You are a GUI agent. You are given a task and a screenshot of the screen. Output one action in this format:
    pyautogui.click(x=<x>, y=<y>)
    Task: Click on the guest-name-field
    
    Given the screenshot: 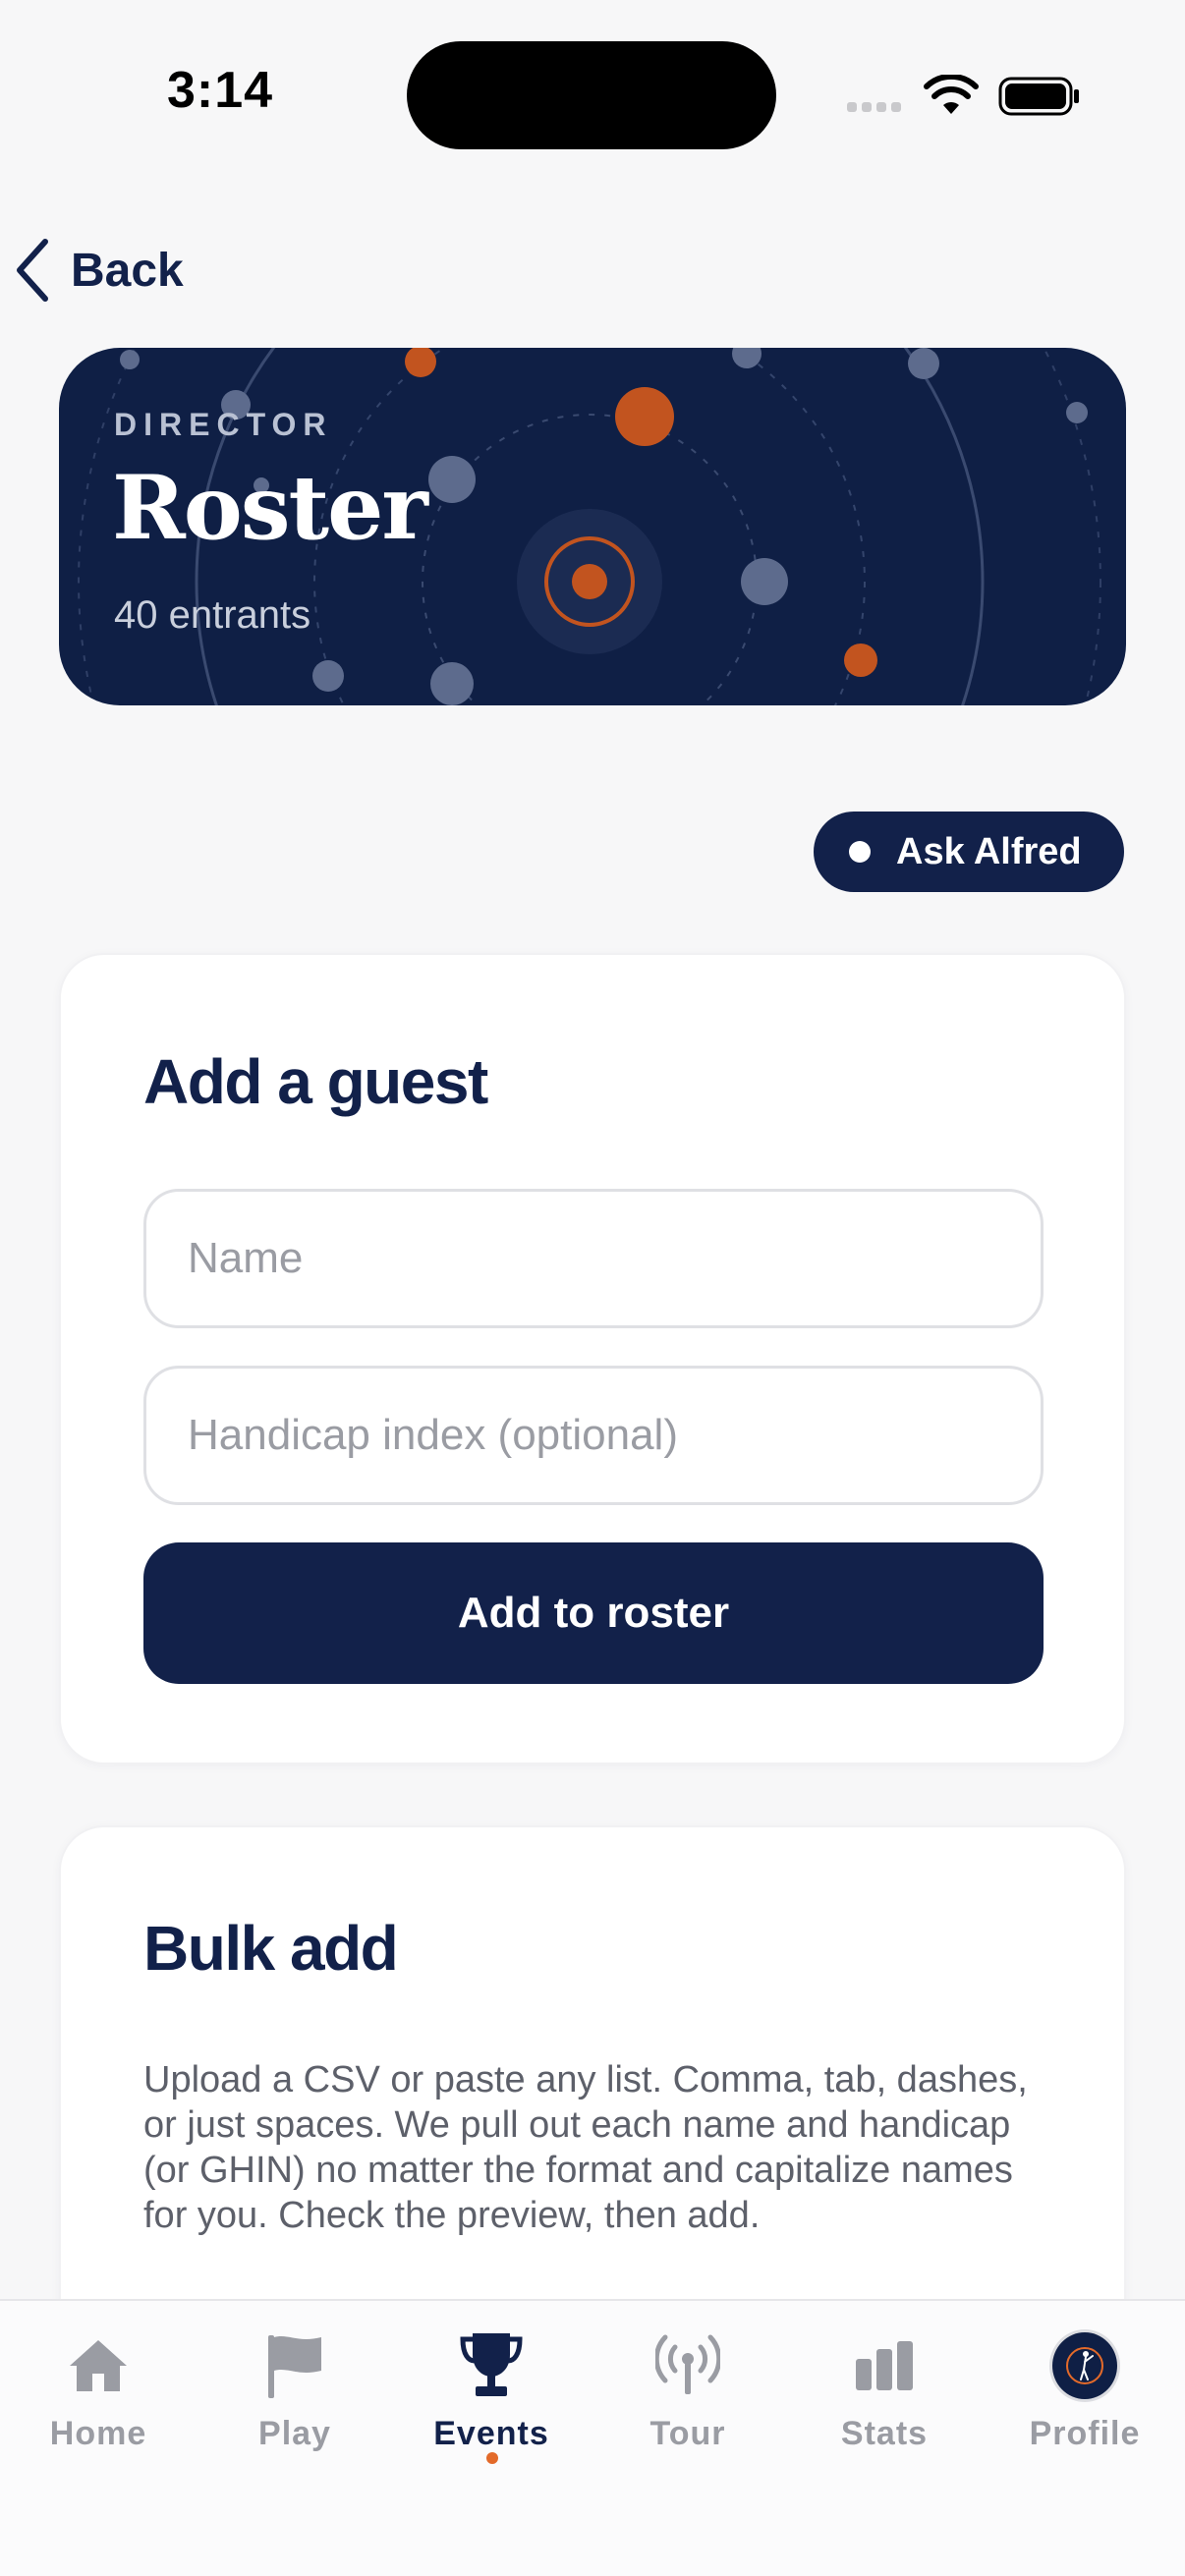 What is the action you would take?
    pyautogui.click(x=594, y=1258)
    